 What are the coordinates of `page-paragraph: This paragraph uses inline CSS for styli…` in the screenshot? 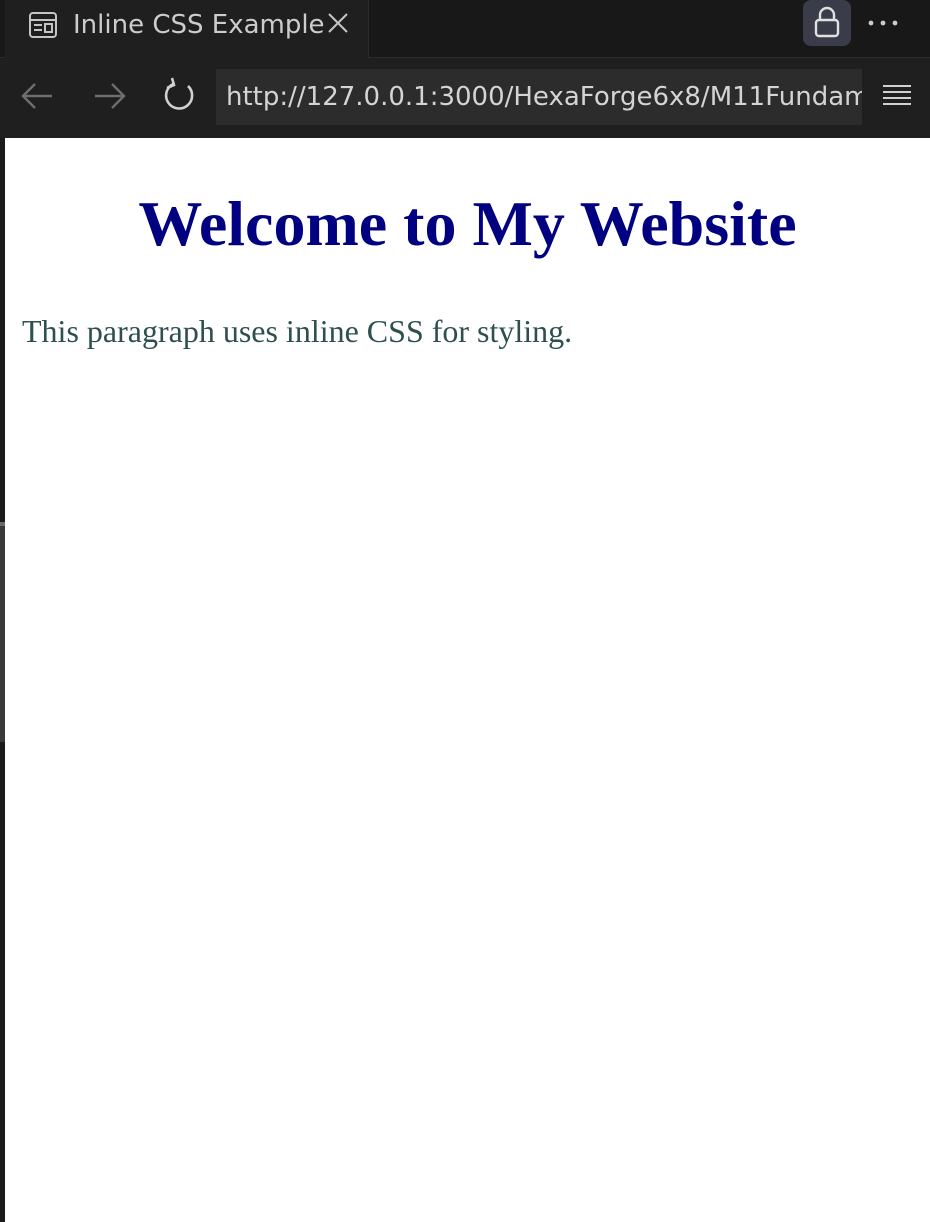 It's located at (297, 331).